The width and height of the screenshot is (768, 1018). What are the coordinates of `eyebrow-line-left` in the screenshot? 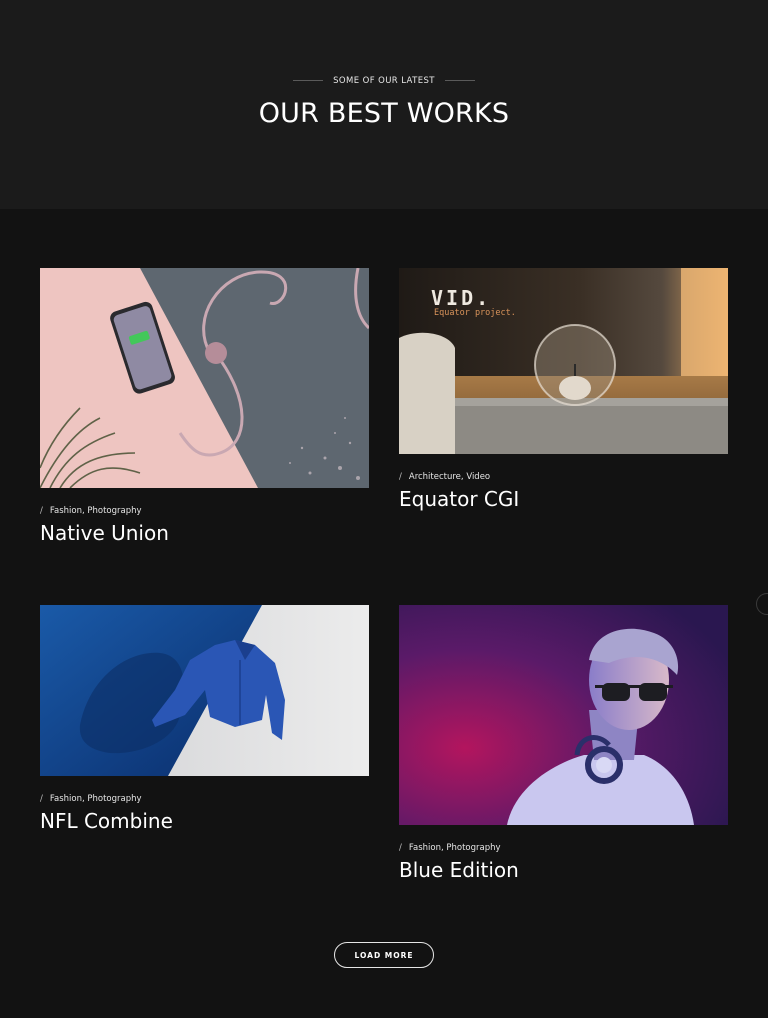 It's located at (308, 80).